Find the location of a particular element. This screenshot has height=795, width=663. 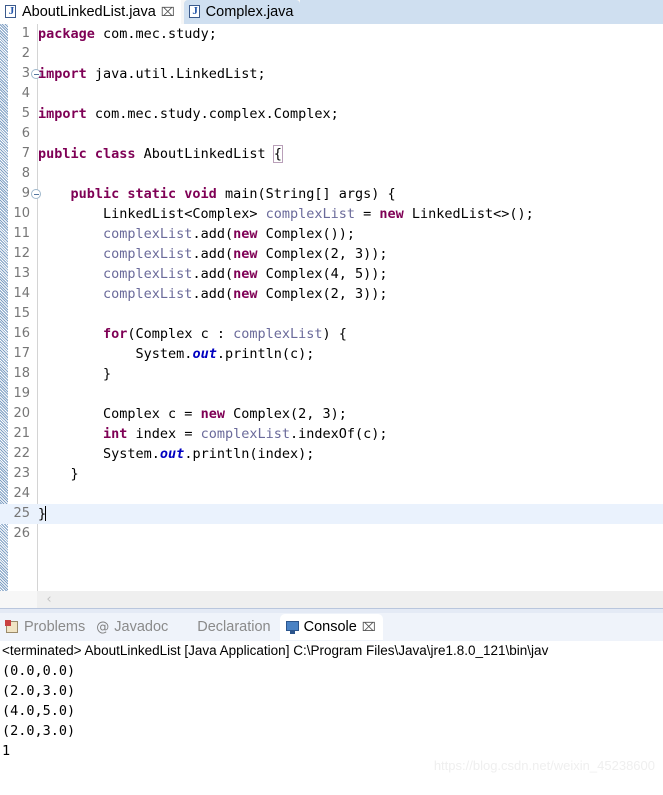

code-line: 13 complexList.add(new Complex(4, 5)); is located at coordinates (331, 274).